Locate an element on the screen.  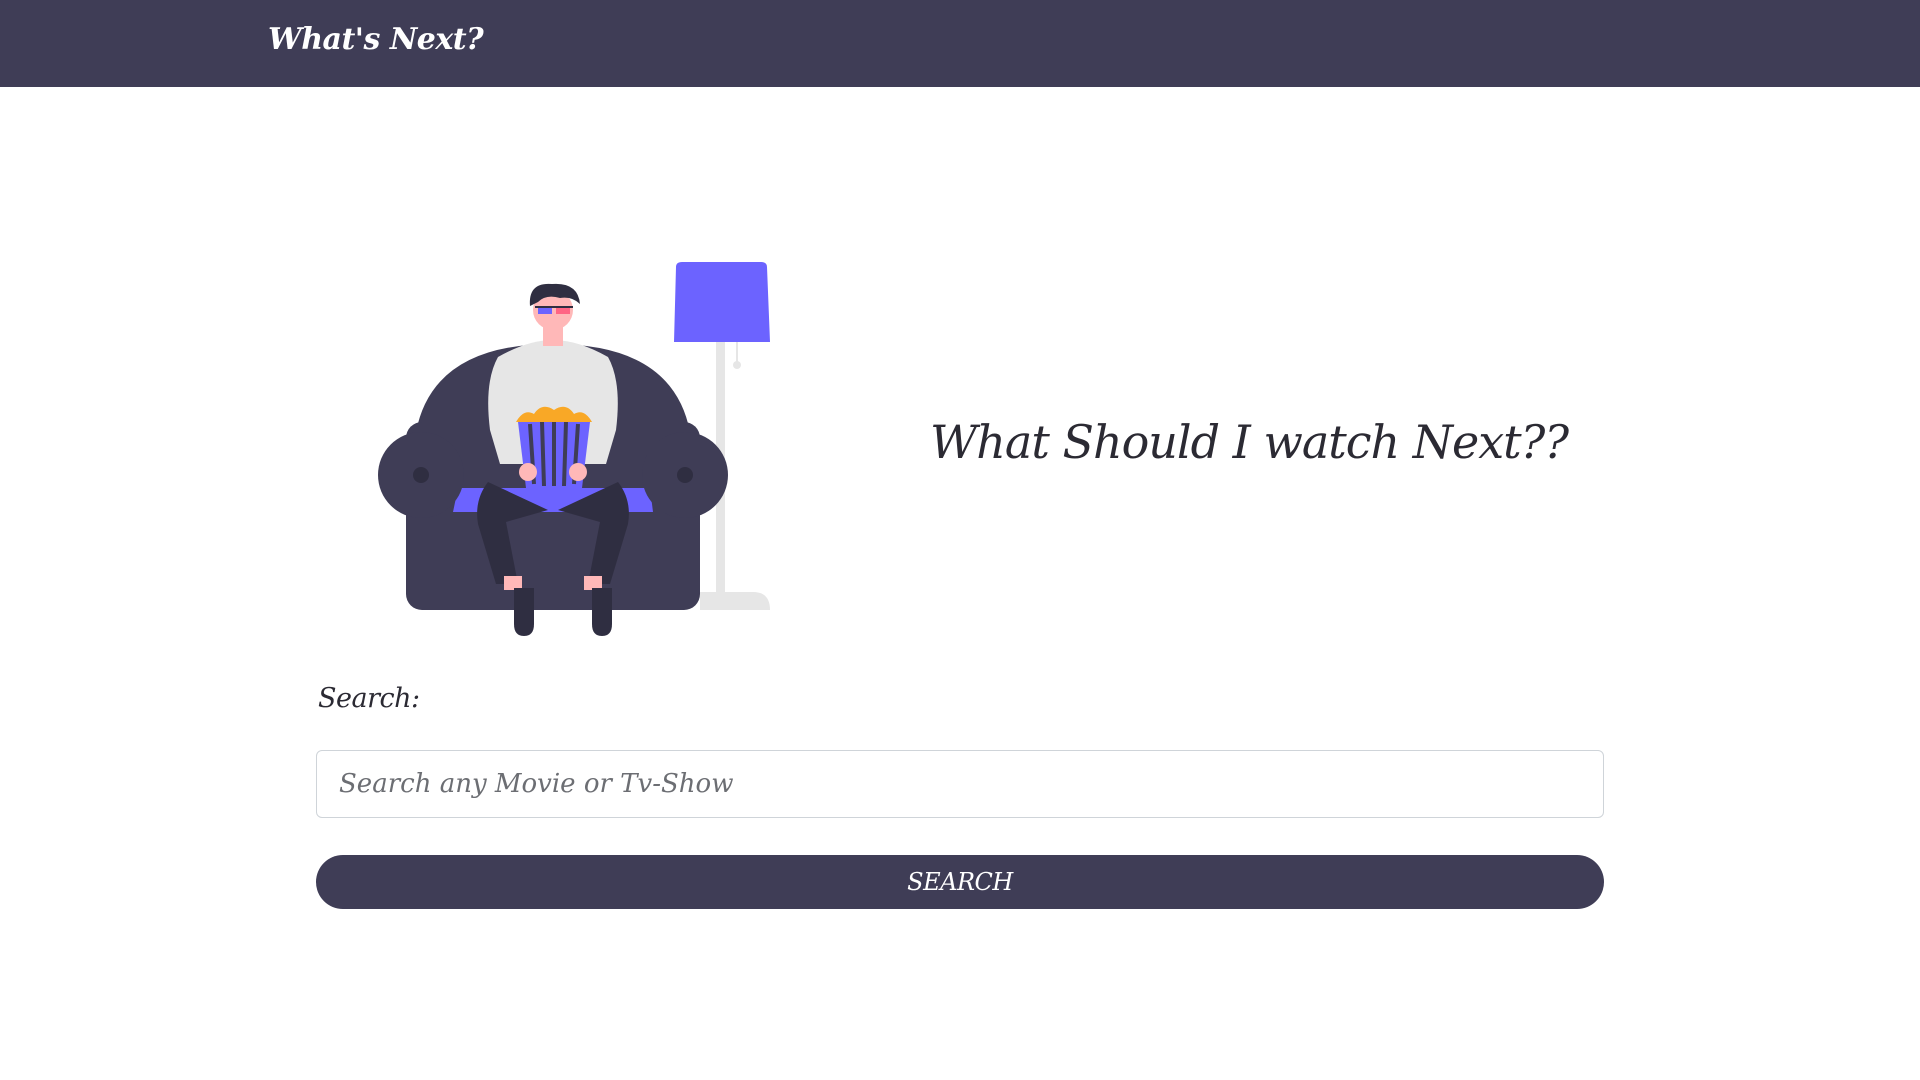
navbar: What's Next? is located at coordinates (960, 43).